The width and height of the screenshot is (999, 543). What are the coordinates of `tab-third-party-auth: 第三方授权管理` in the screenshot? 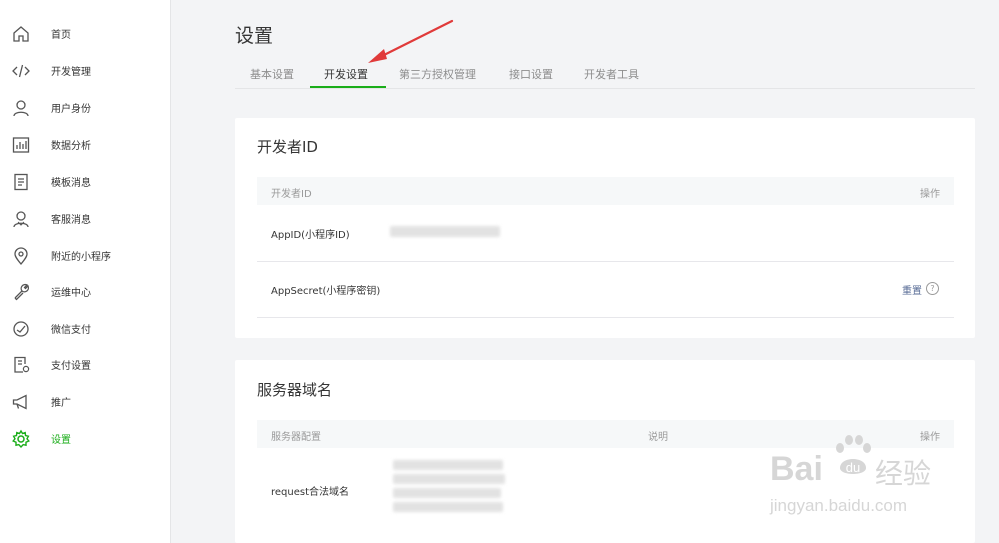 It's located at (437, 74).